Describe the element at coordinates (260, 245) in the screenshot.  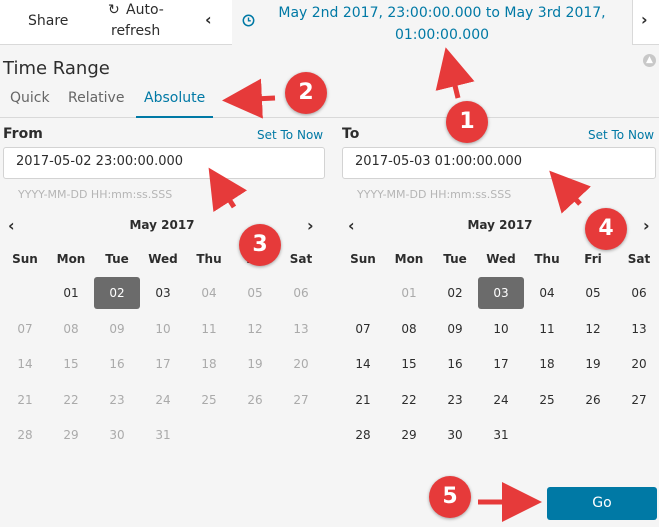
I see `annotation-marker-3: 3` at that location.